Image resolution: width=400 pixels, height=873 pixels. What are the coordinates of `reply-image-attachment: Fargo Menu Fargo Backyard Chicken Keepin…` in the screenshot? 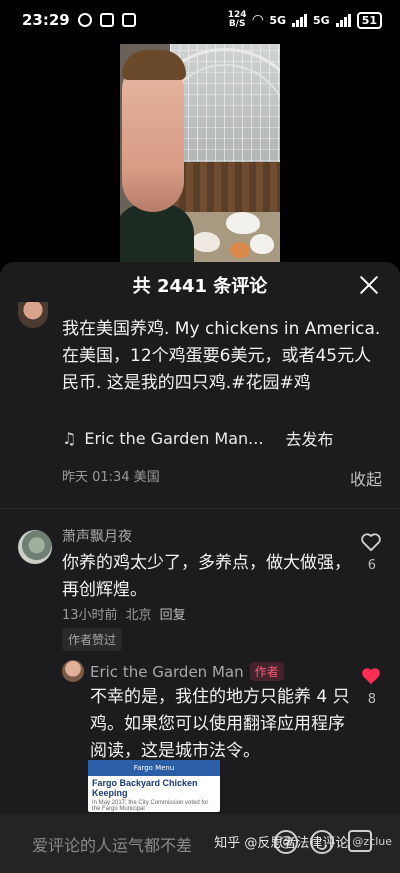 It's located at (154, 786).